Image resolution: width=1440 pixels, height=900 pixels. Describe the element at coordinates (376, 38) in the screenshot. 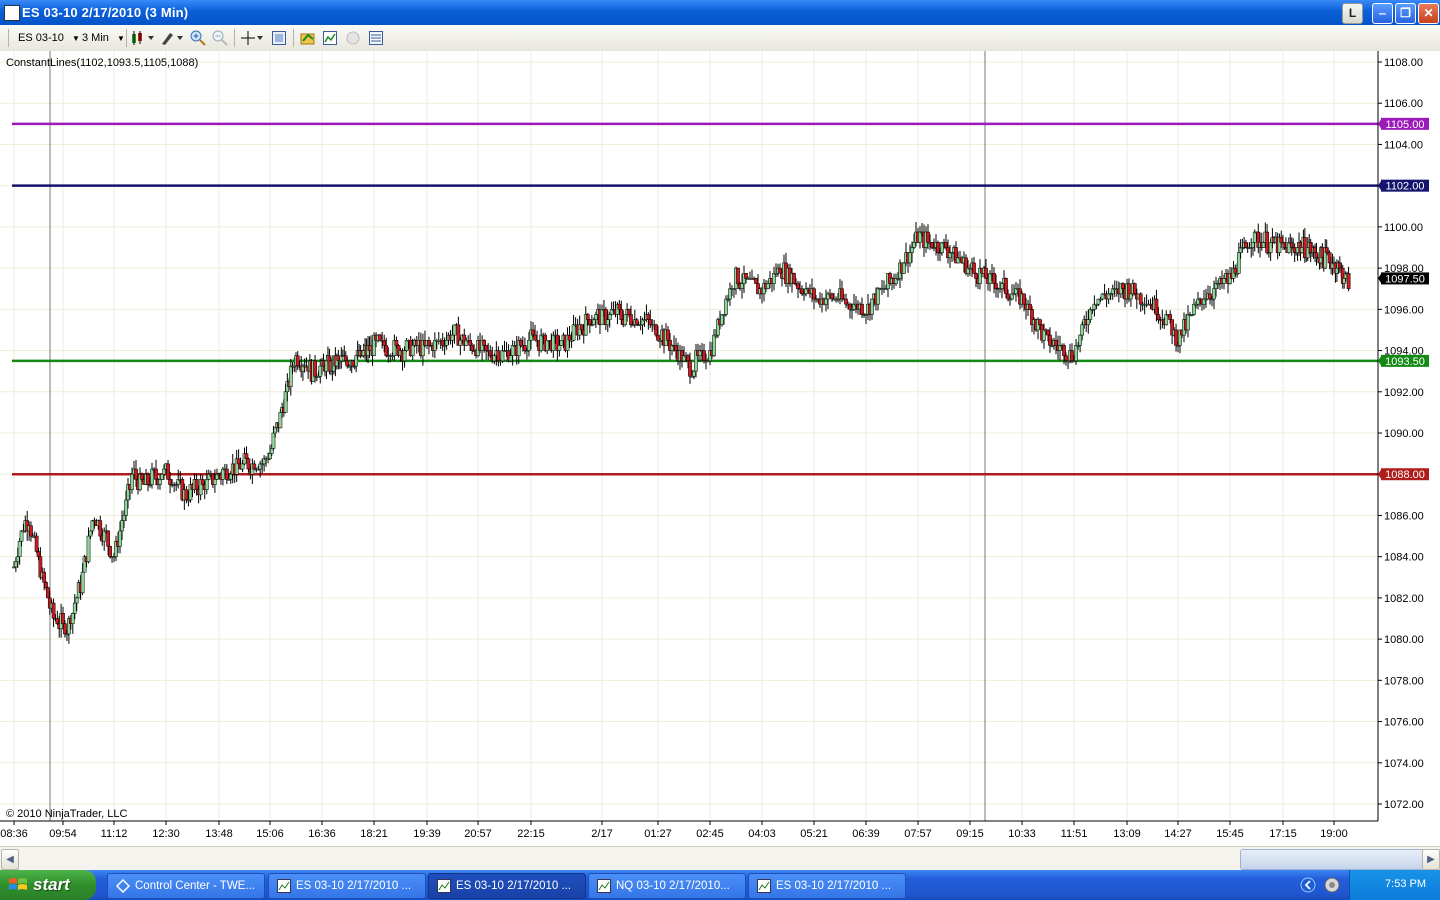

I see `data-box-icon` at that location.